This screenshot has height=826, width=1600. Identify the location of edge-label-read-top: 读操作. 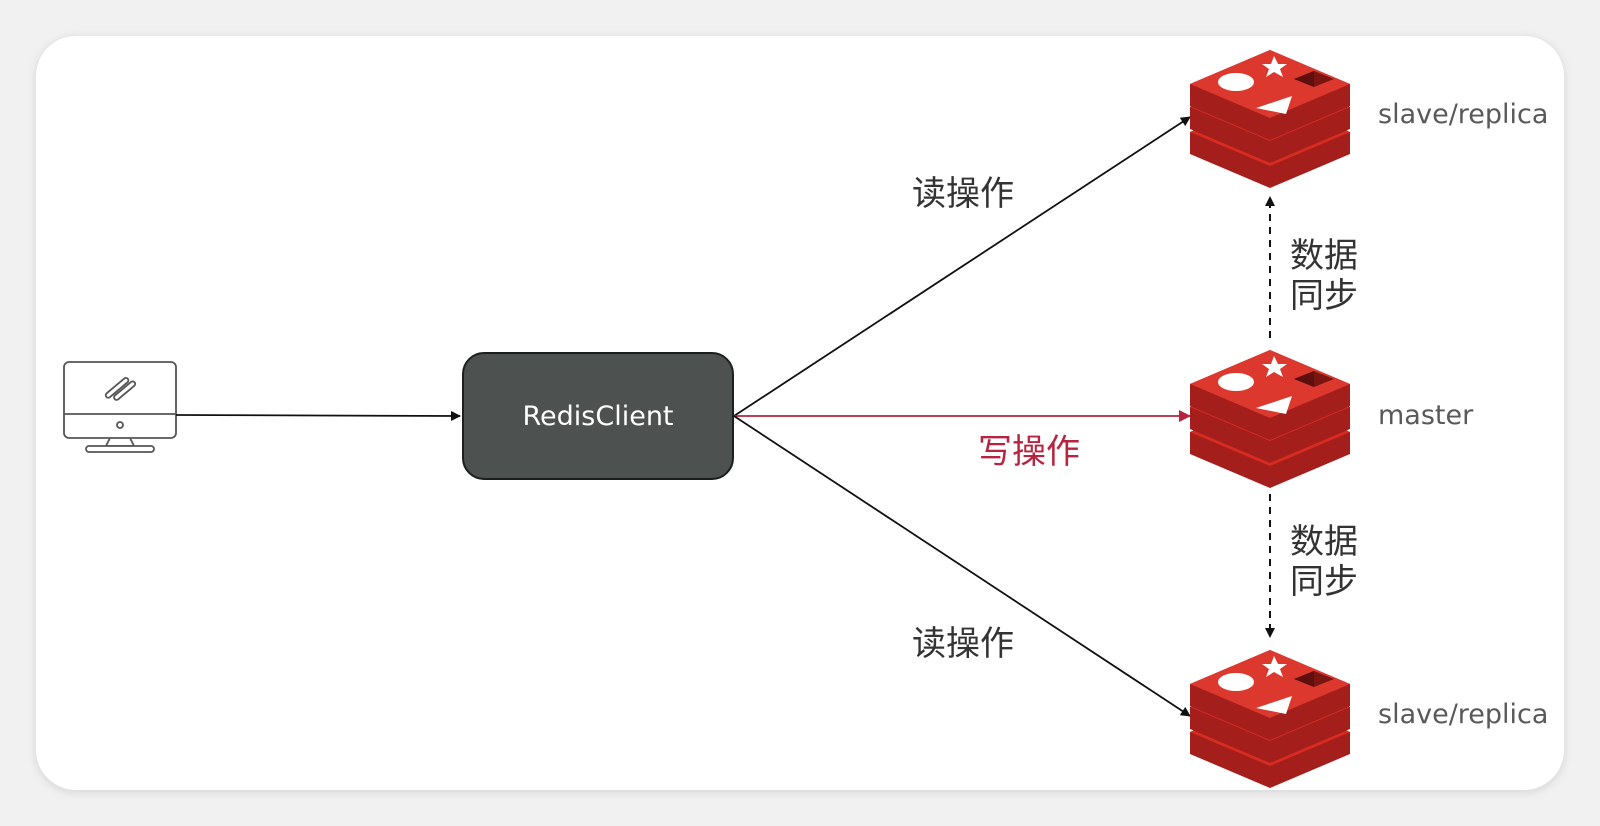
(963, 194).